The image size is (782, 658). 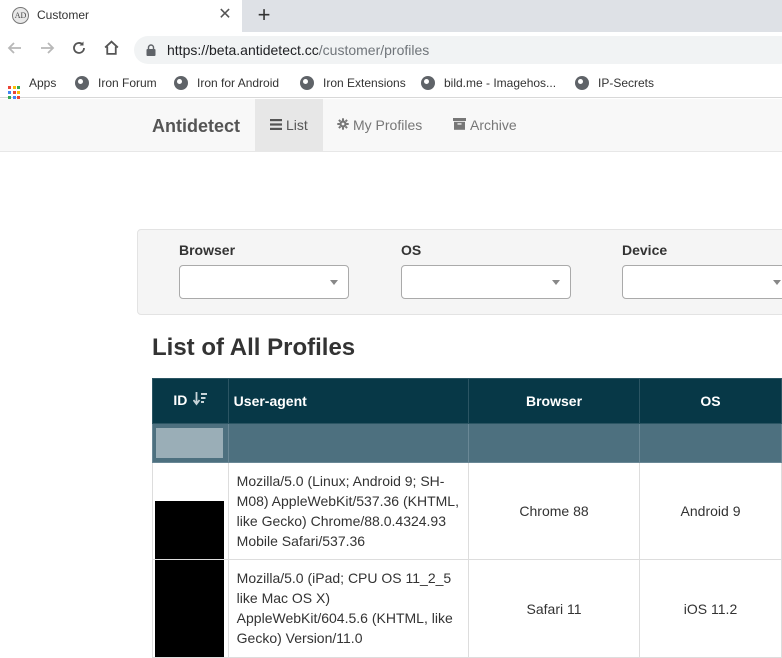 I want to click on user-agent-filter-cell, so click(x=348, y=443).